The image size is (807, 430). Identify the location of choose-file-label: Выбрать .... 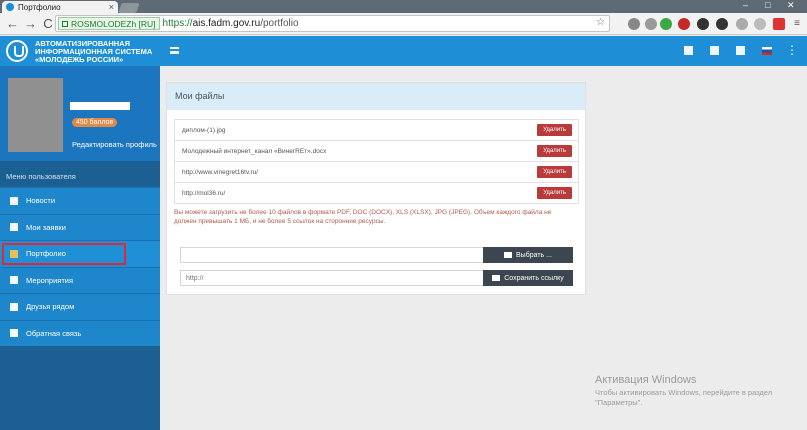
(534, 255).